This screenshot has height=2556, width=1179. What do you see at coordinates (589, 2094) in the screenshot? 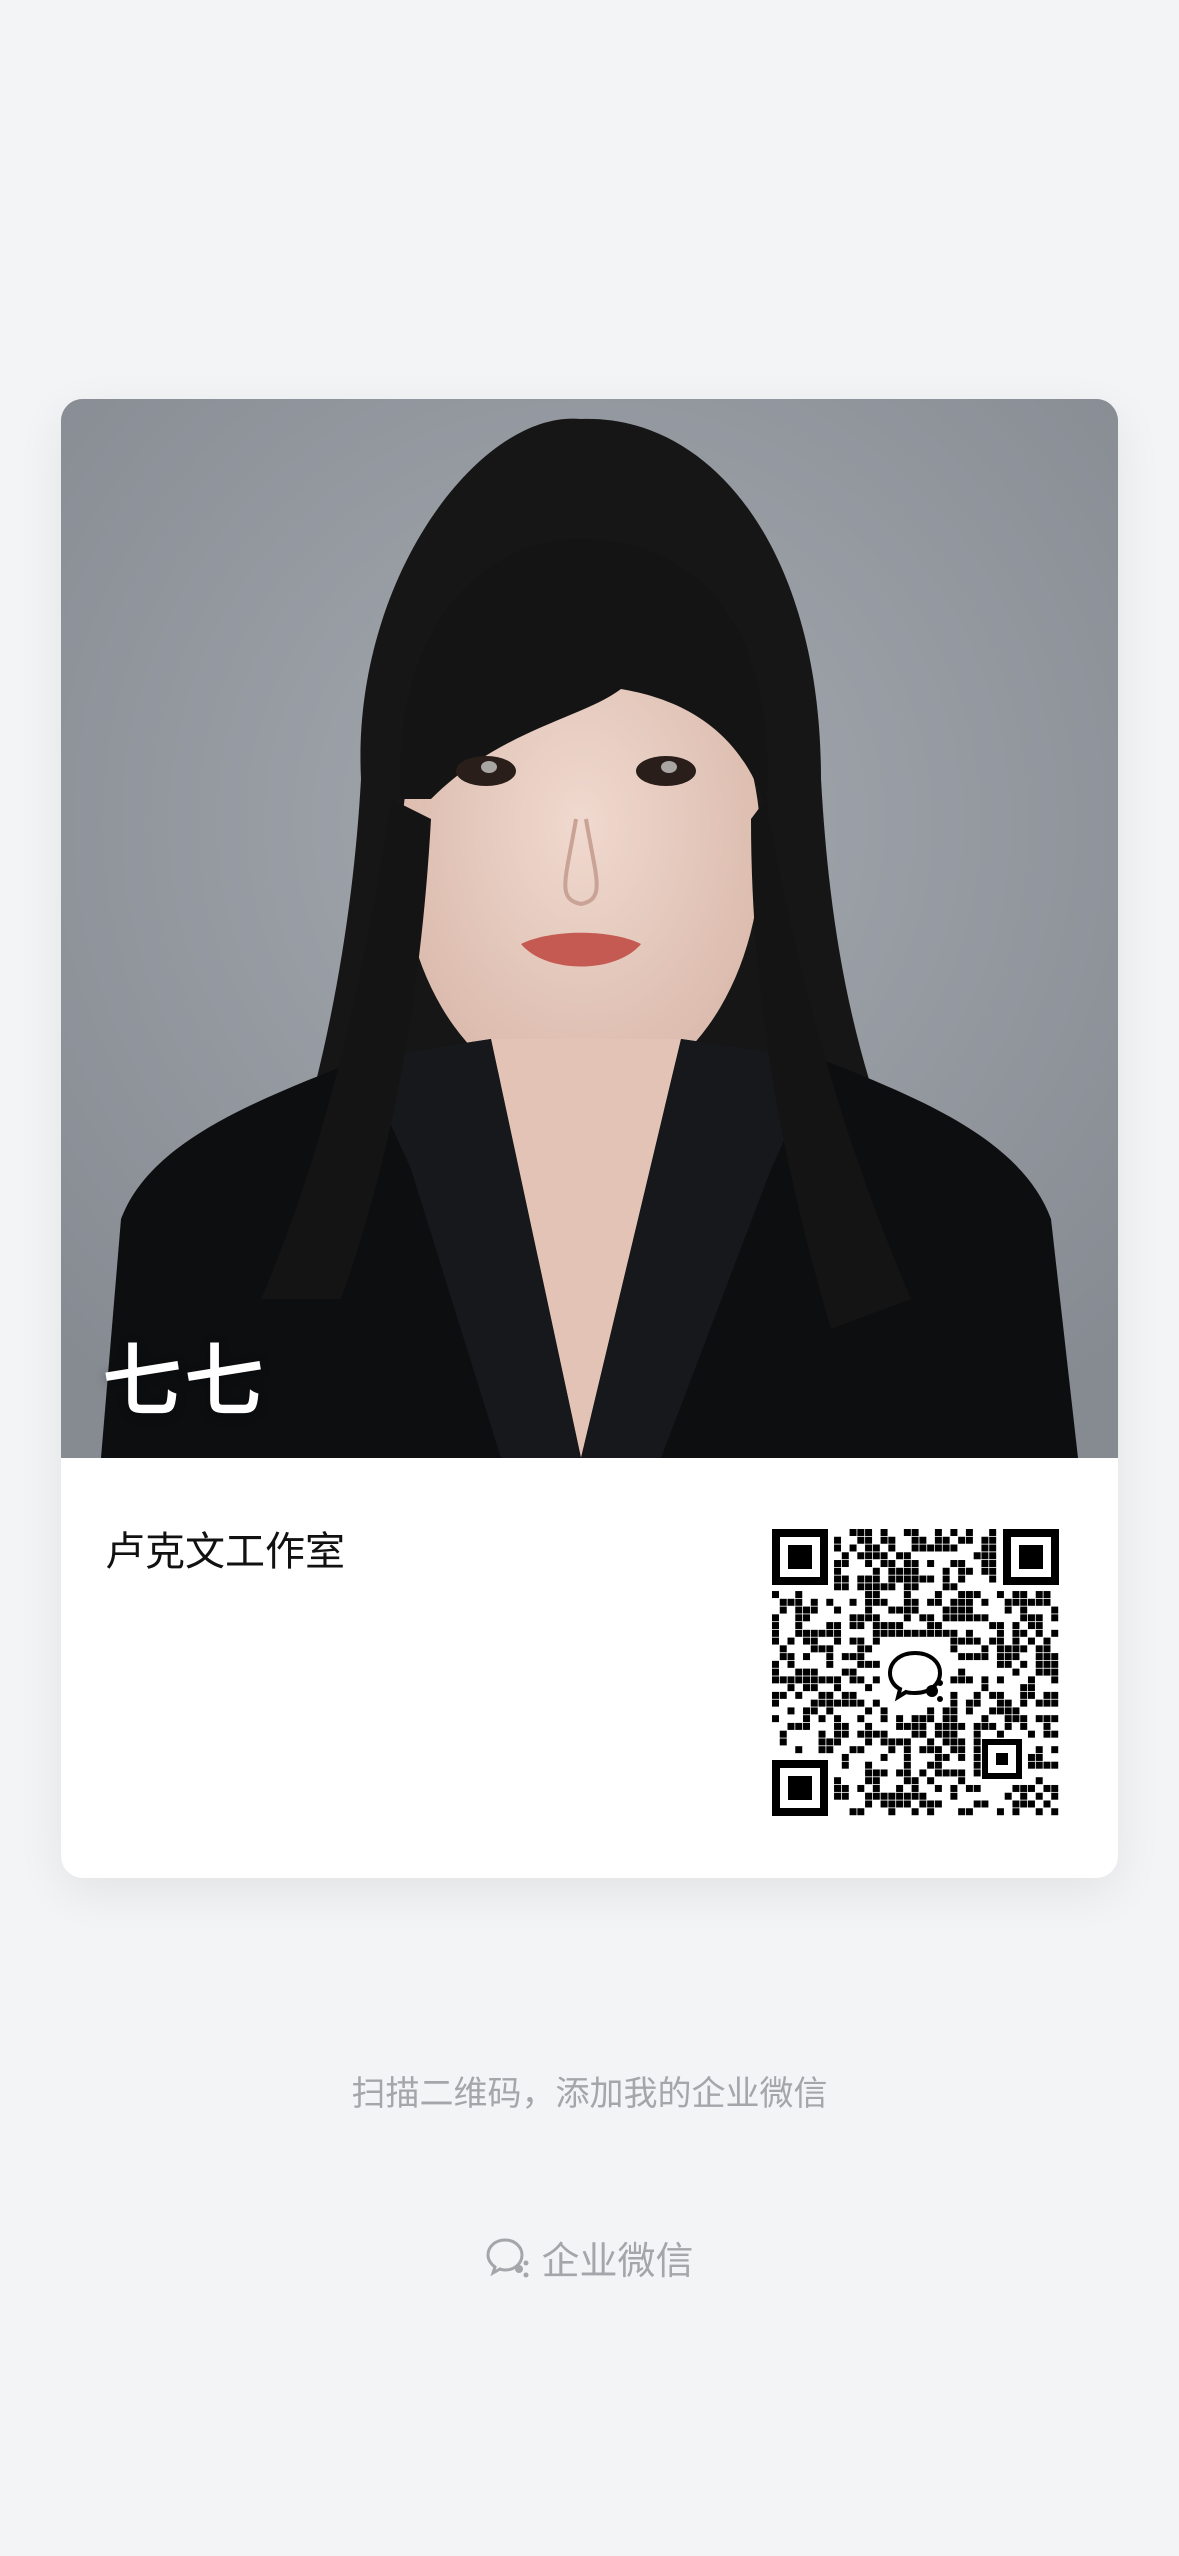
I see `scan-hint-text: 扫描二维码，添加我的企业微信` at bounding box center [589, 2094].